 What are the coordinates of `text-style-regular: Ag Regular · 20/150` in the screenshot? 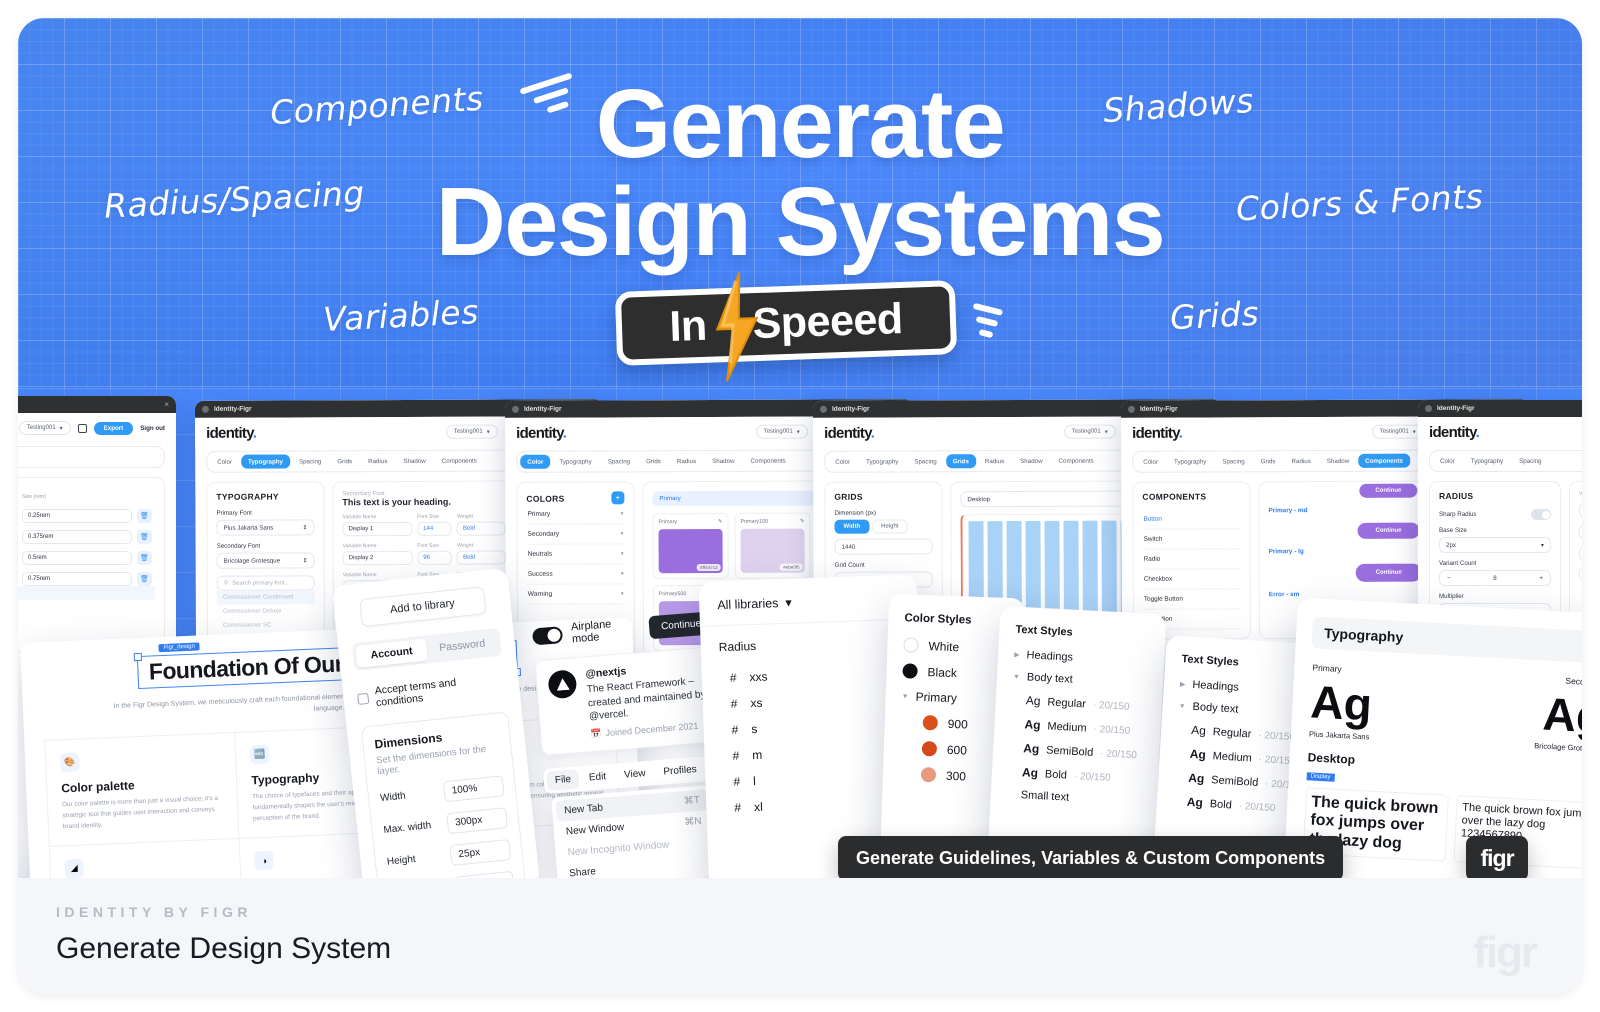 It's located at (1078, 703).